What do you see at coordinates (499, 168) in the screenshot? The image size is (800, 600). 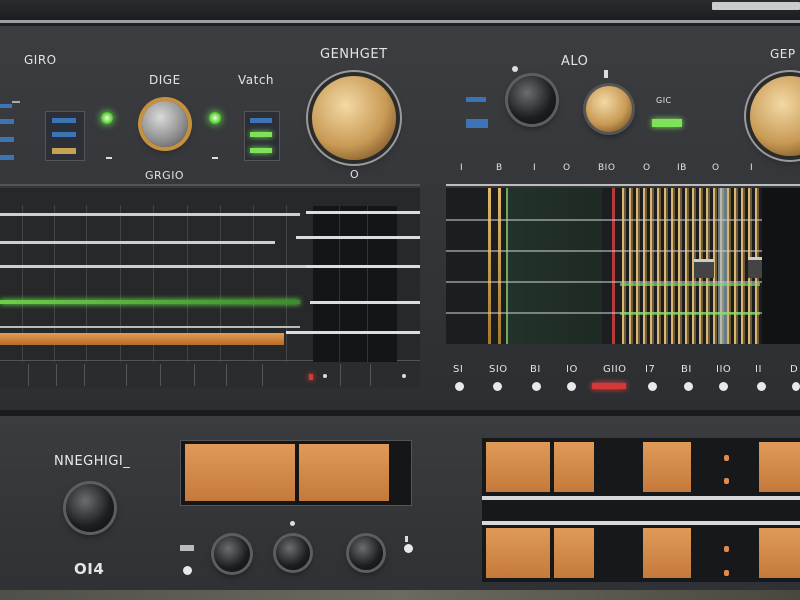 I see `scale-mark-2: B` at bounding box center [499, 168].